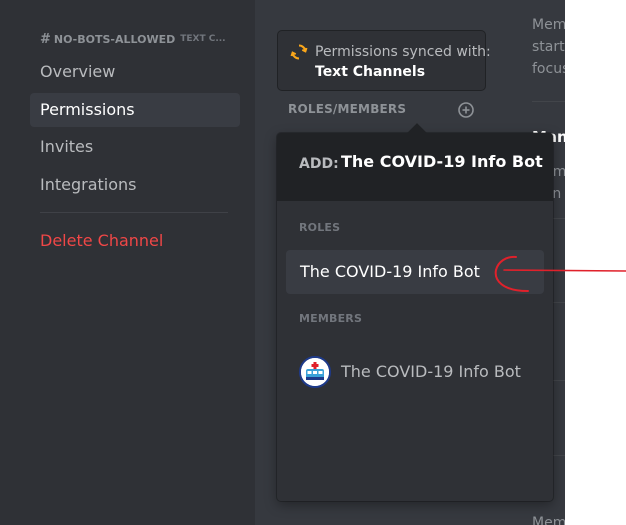  Describe the element at coordinates (134, 212) in the screenshot. I see `sidebar-divider` at that location.